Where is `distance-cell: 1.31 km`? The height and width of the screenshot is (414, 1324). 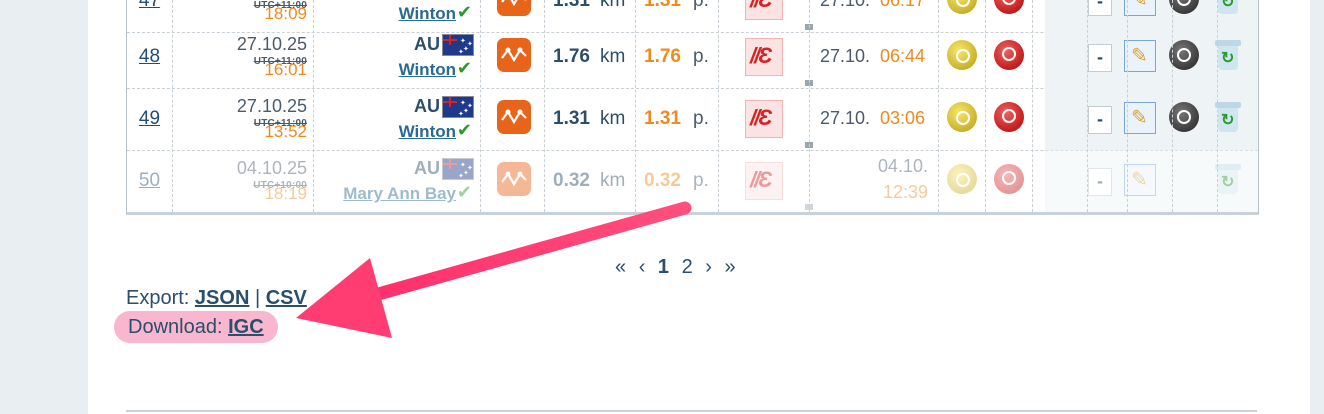 distance-cell: 1.31 km is located at coordinates (590, 119).